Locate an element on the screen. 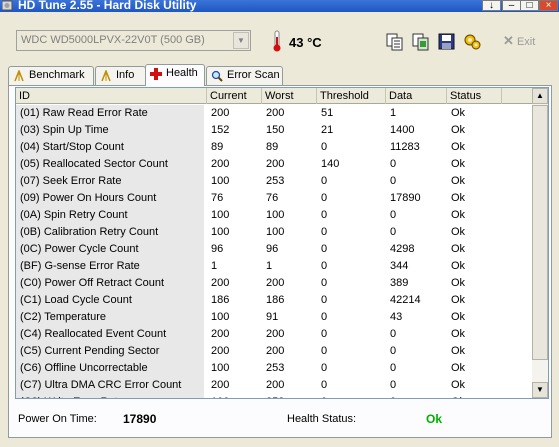 Image resolution: width=559 pixels, height=447 pixels. cell-id: (C4) Reallocated Event Count is located at coordinates (110, 334).